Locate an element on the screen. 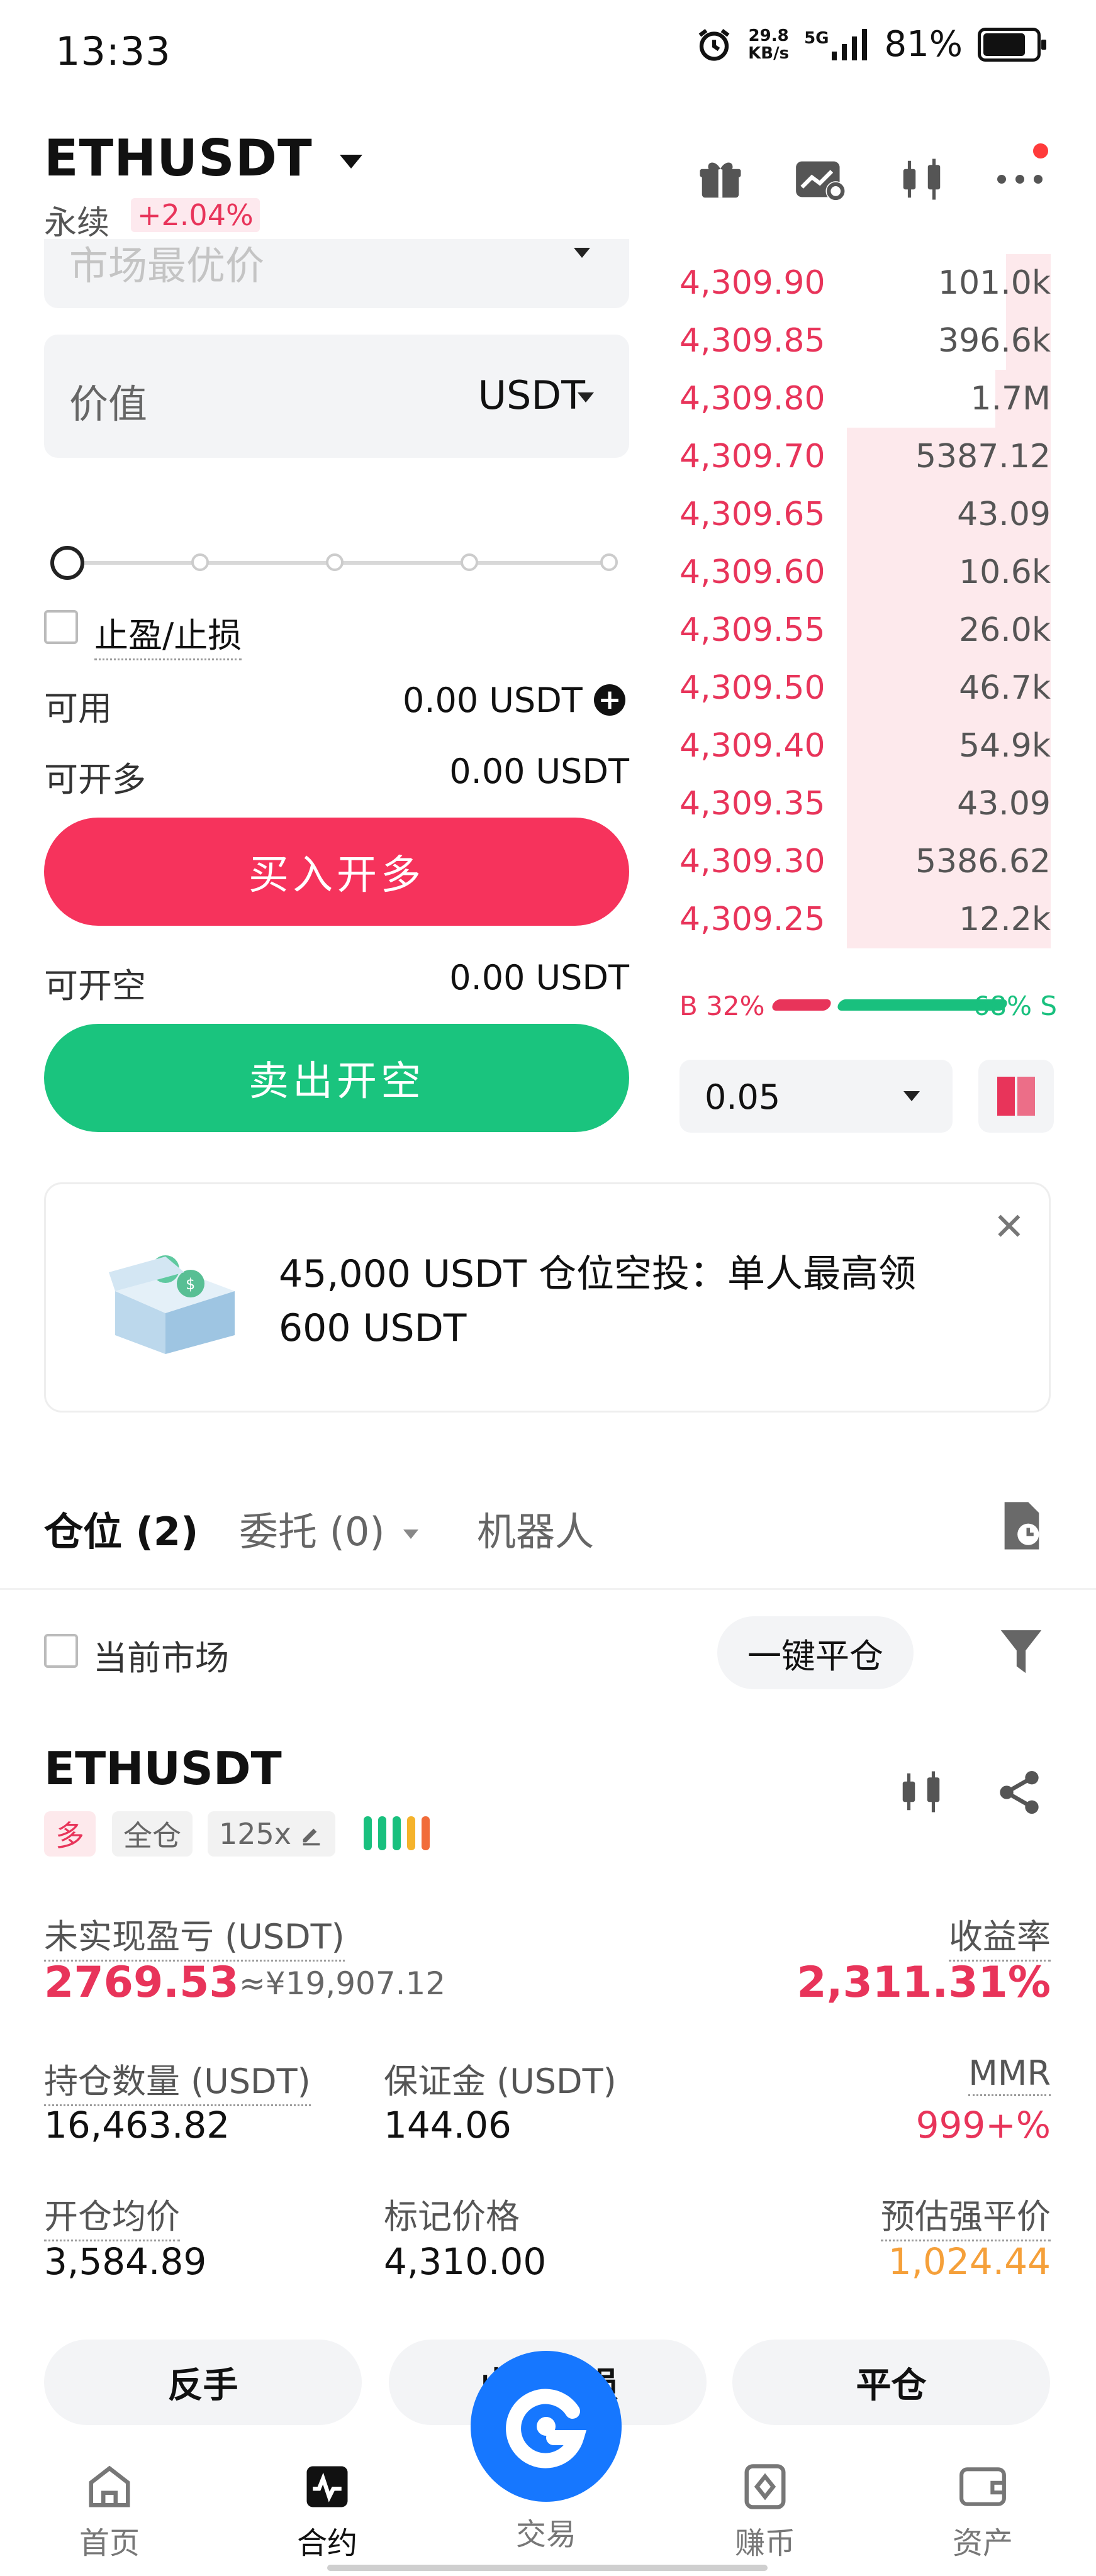 This screenshot has height=2576, width=1096. order-book-row: 4,309.65 43.09 is located at coordinates (865, 514).